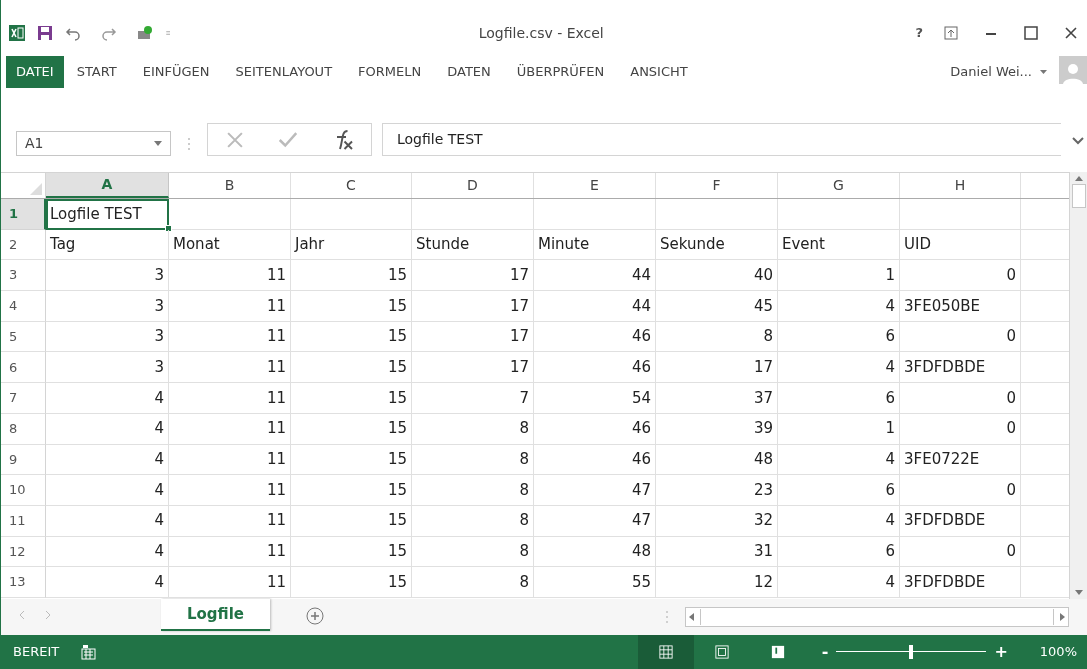  I want to click on ribbon-tab: FORMELN, so click(390, 72).